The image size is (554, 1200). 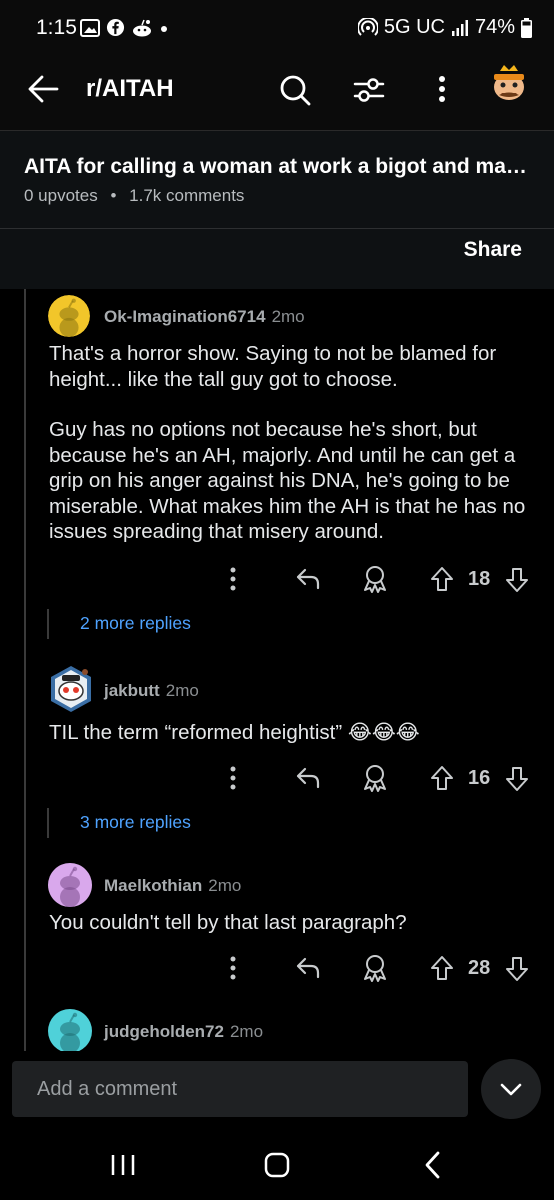 I want to click on comment-actions: 28, so click(x=377, y=968).